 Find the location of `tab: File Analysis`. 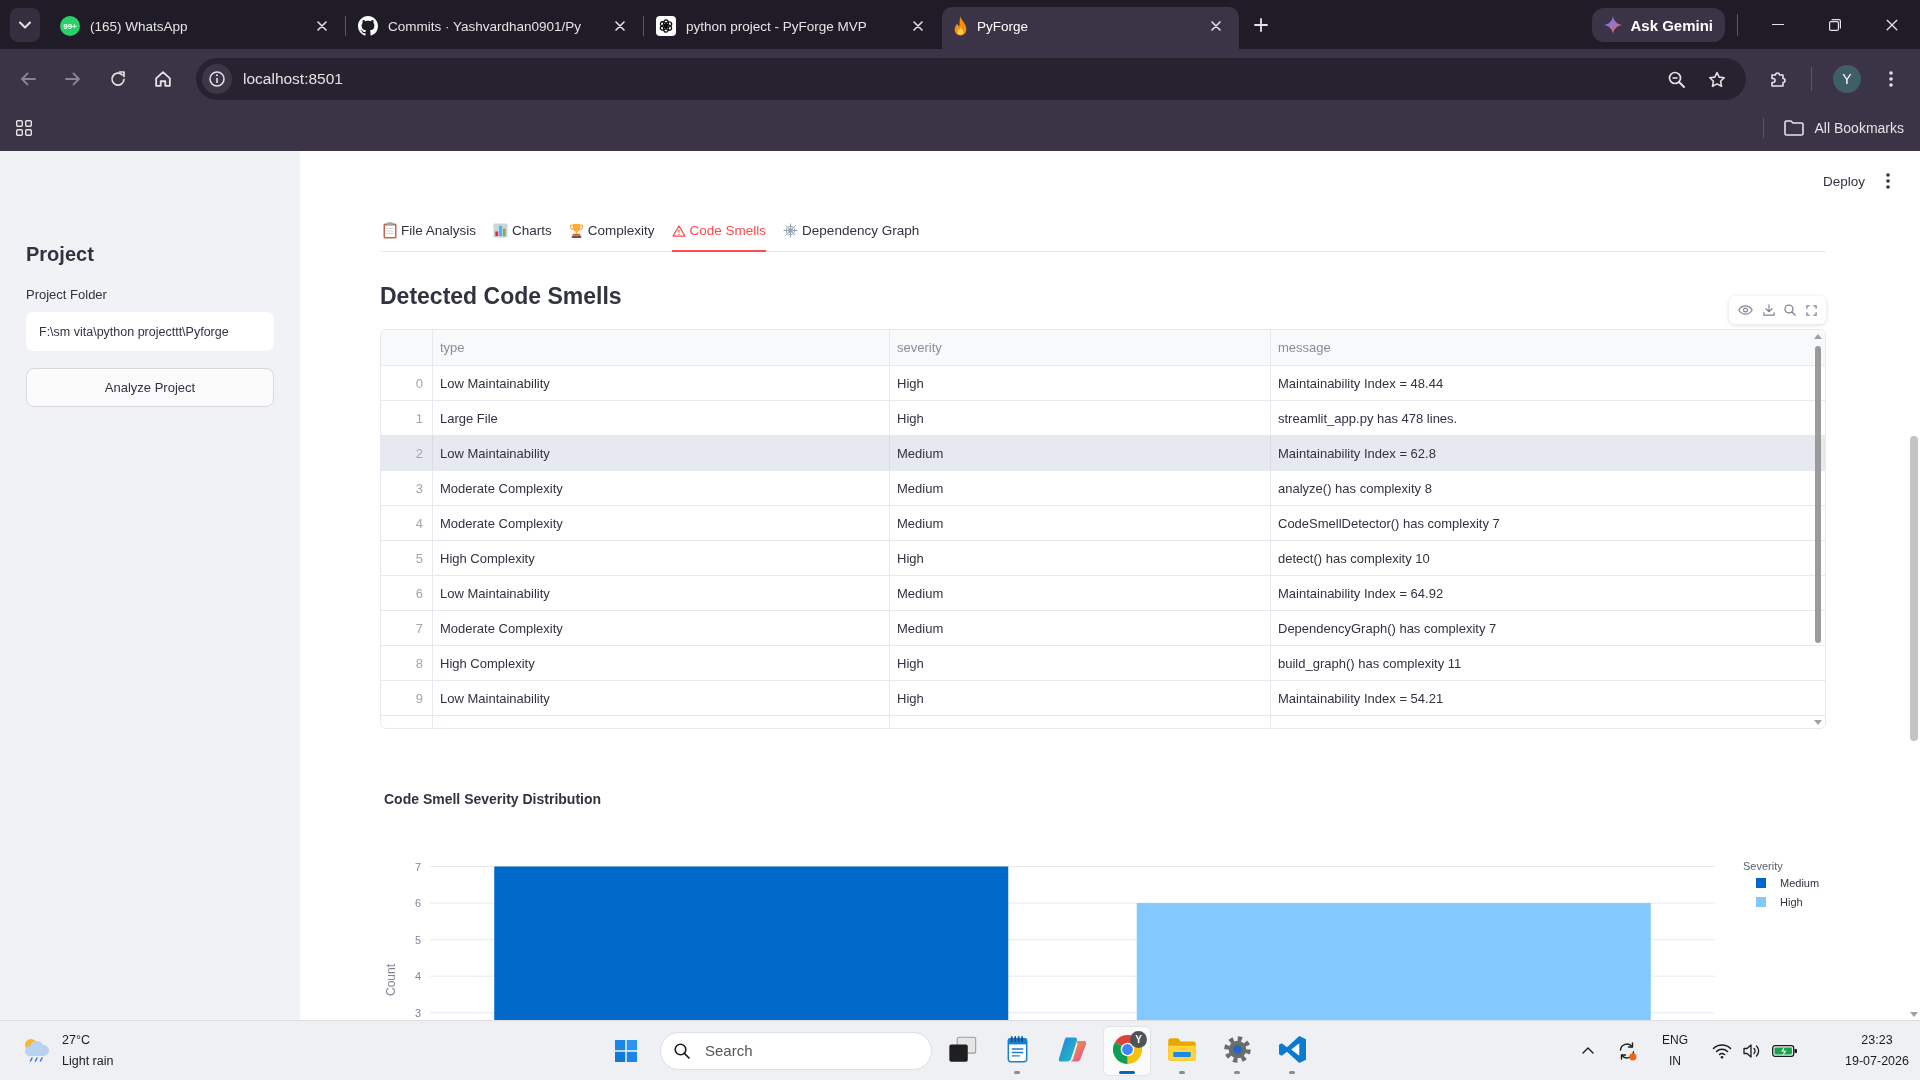

tab: File Analysis is located at coordinates (430, 231).